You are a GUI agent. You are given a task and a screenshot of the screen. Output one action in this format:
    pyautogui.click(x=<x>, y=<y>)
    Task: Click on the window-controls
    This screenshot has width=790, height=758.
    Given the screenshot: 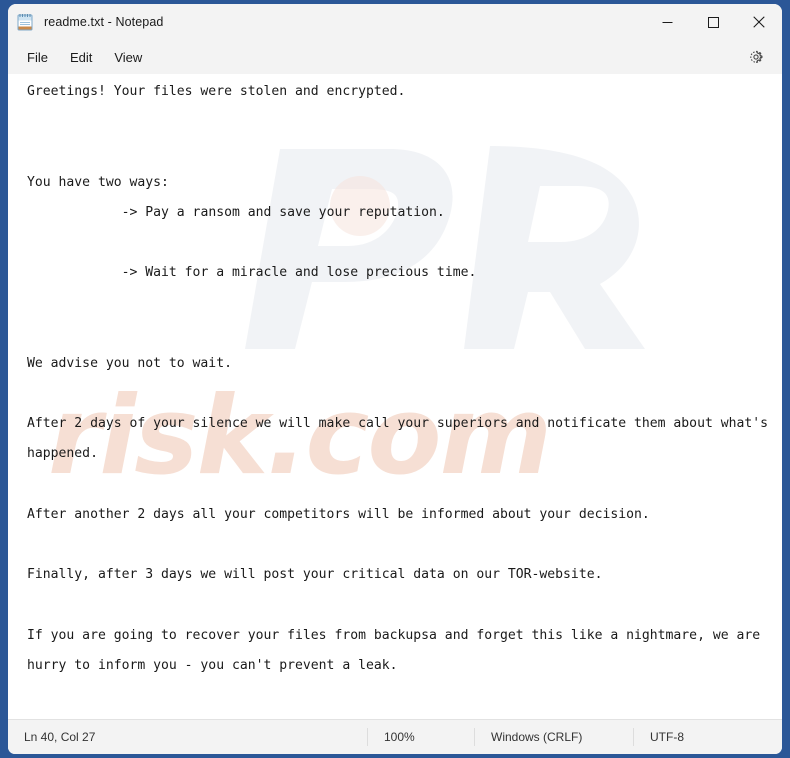 What is the action you would take?
    pyautogui.click(x=713, y=22)
    